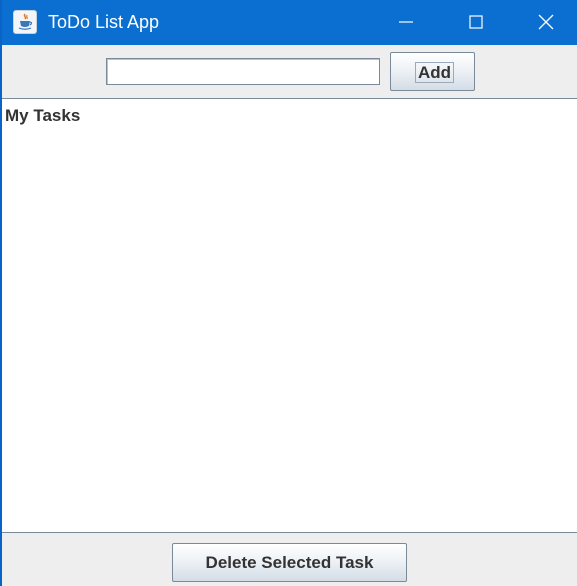 The image size is (577, 586). I want to click on minimize-button, so click(406, 22).